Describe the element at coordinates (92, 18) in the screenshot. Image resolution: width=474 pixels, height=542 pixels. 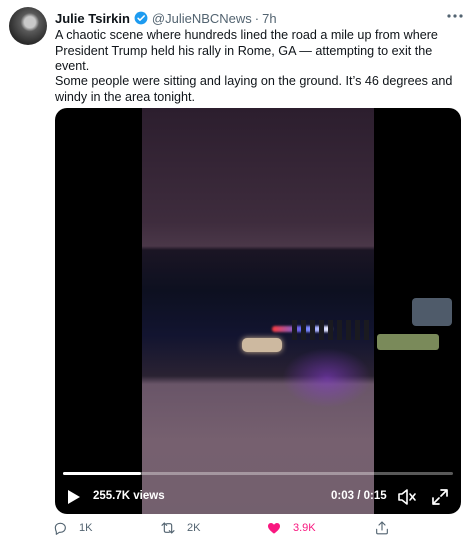
I see `author-name: Julie Tsirkin` at that location.